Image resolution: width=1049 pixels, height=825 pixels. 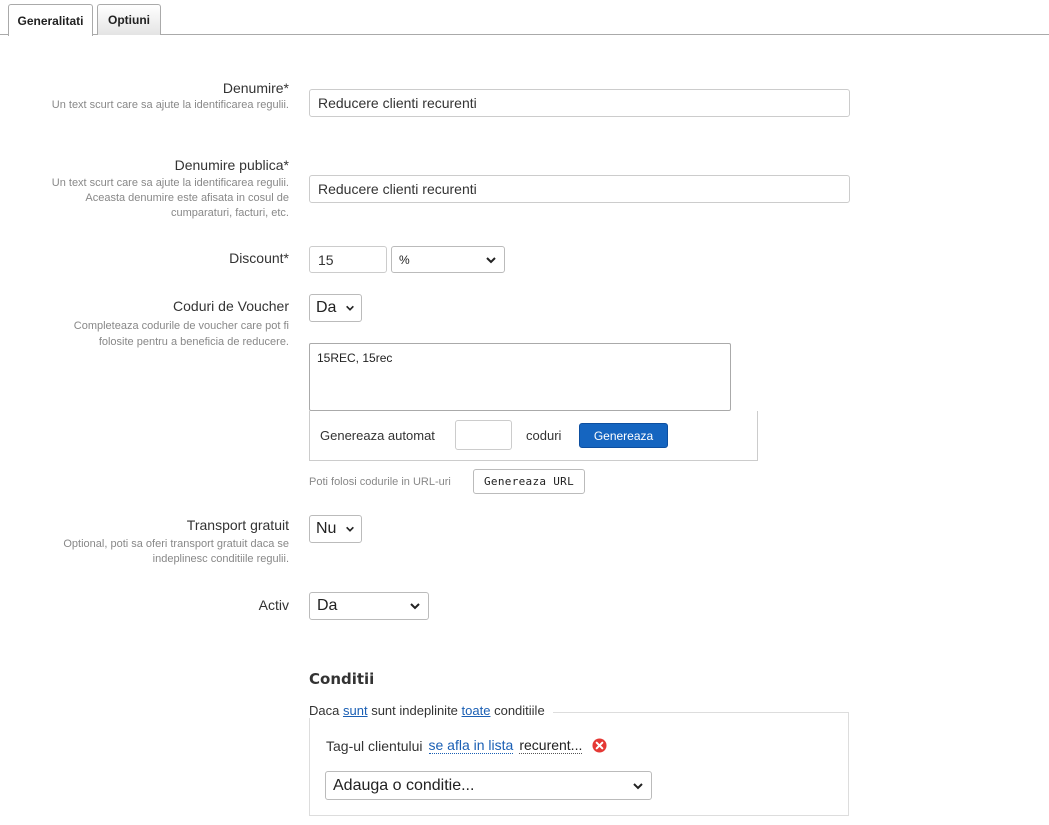 What do you see at coordinates (369, 606) in the screenshot?
I see `activ-select: Da` at bounding box center [369, 606].